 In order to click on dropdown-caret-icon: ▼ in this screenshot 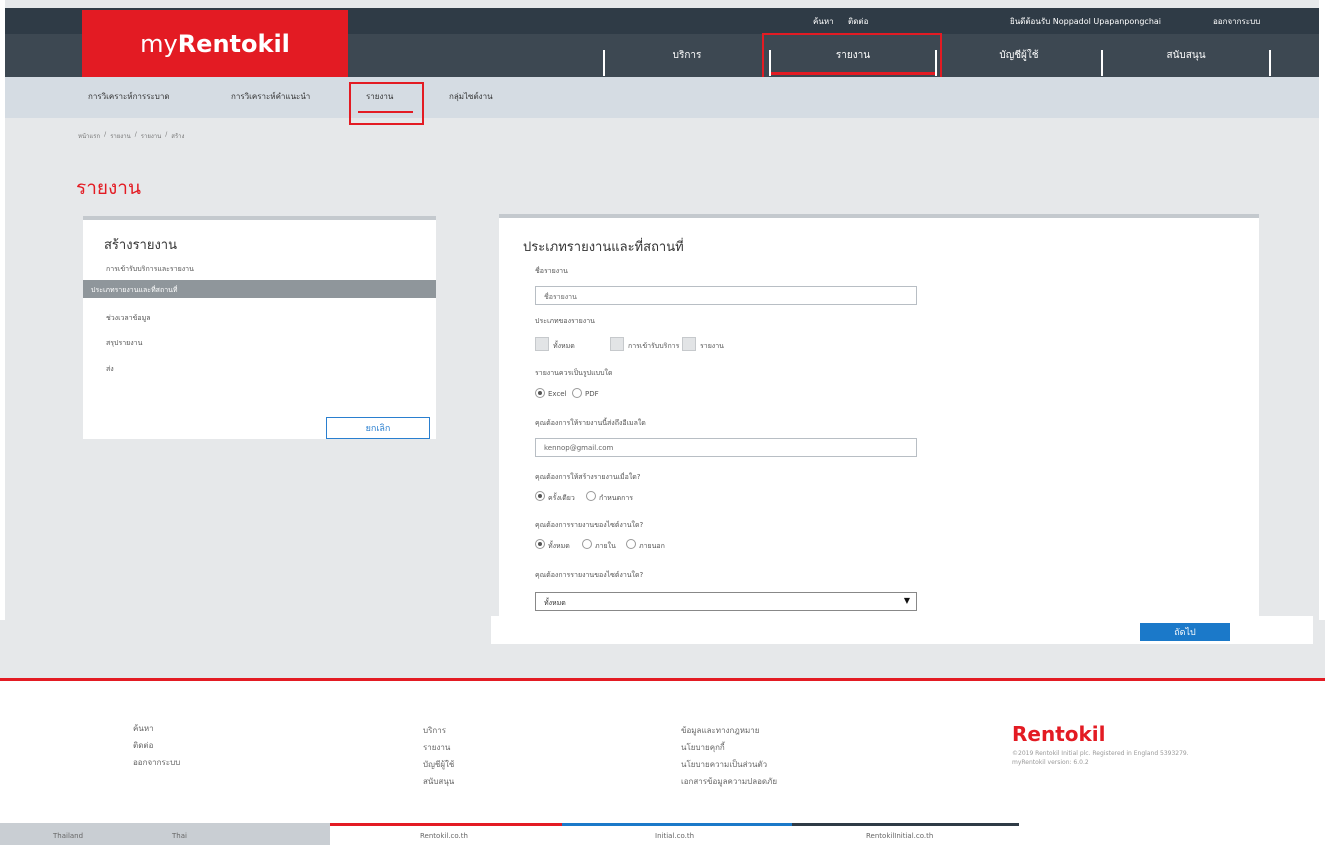, I will do `click(906, 600)`.